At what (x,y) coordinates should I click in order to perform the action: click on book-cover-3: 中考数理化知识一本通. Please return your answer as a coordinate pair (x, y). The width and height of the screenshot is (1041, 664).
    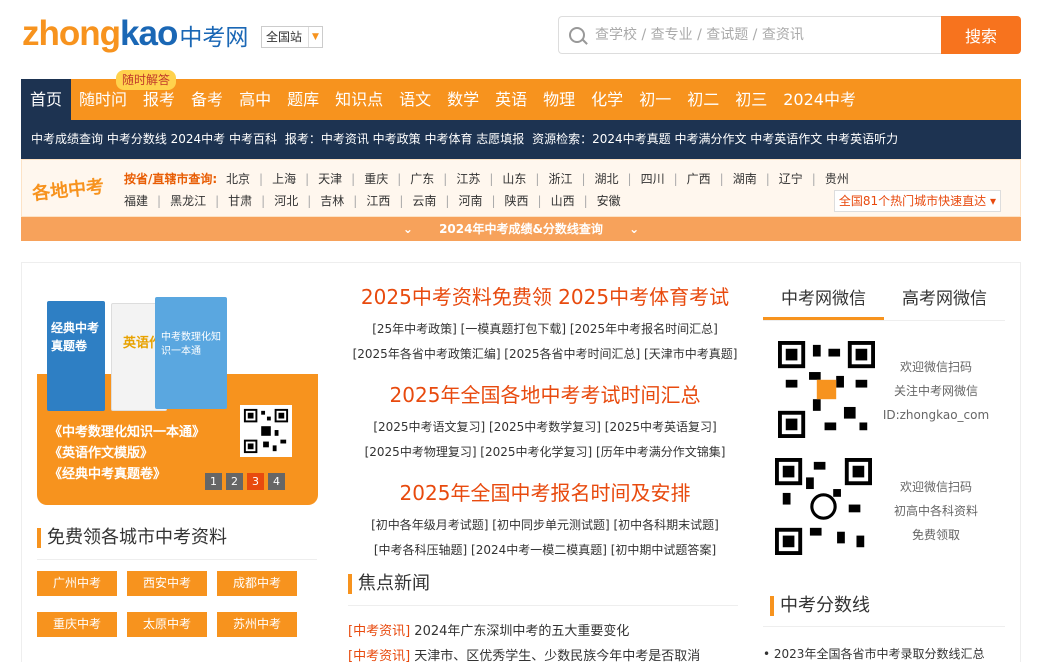
    Looking at the image, I should click on (191, 353).